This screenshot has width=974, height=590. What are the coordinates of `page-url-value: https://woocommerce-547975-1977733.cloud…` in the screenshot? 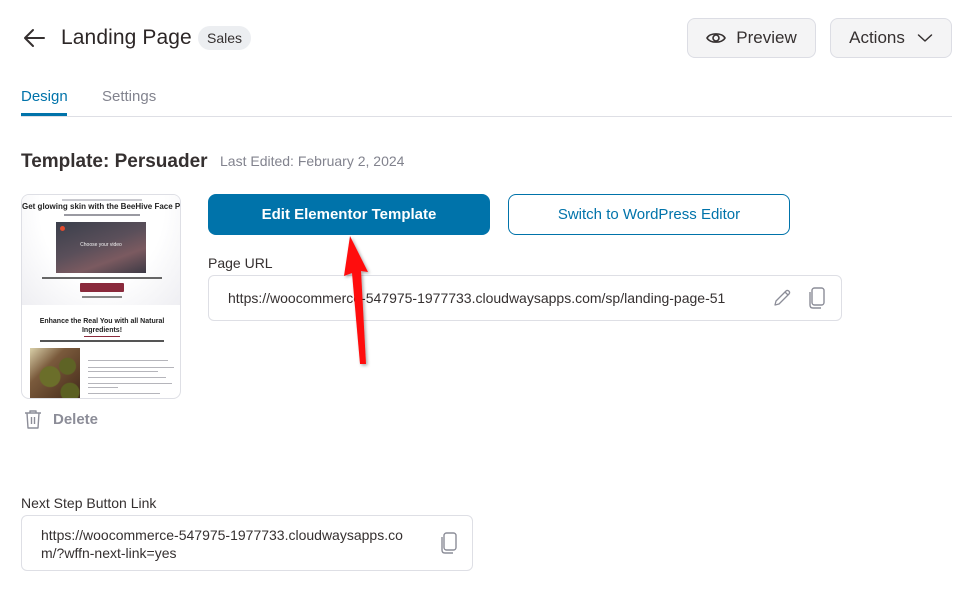 It's located at (477, 298).